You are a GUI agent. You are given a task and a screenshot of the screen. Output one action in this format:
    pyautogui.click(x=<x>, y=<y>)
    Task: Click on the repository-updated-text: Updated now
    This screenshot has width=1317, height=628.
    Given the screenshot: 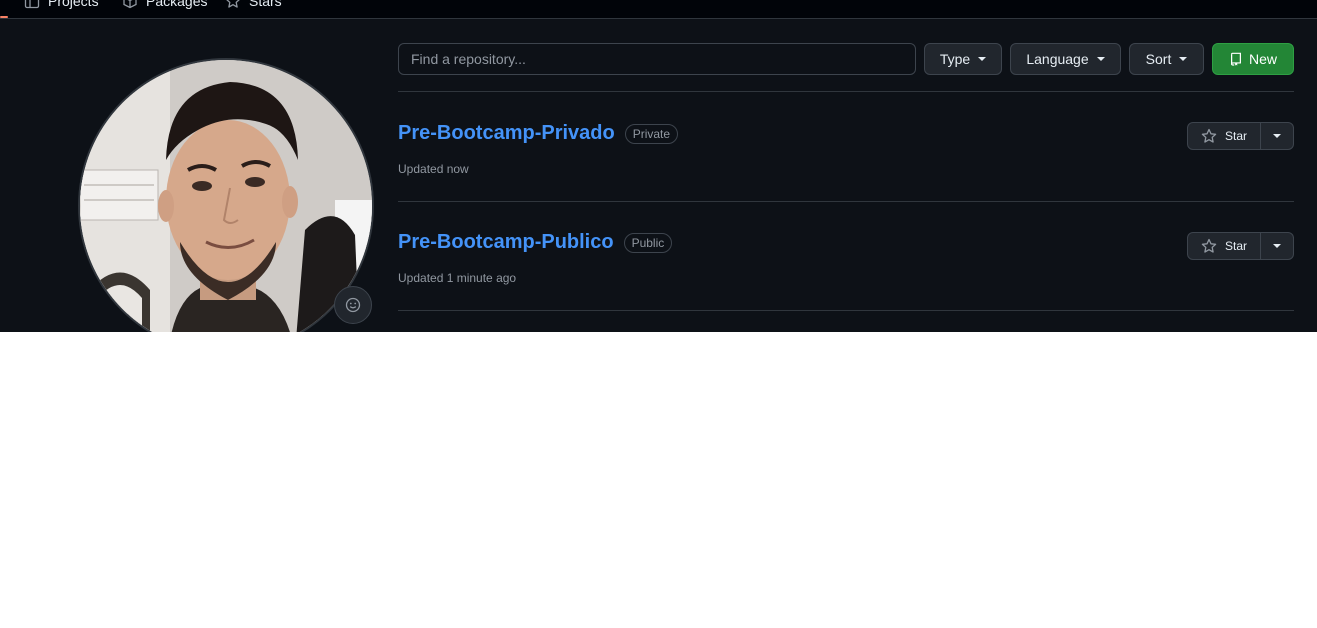 What is the action you would take?
    pyautogui.click(x=433, y=169)
    